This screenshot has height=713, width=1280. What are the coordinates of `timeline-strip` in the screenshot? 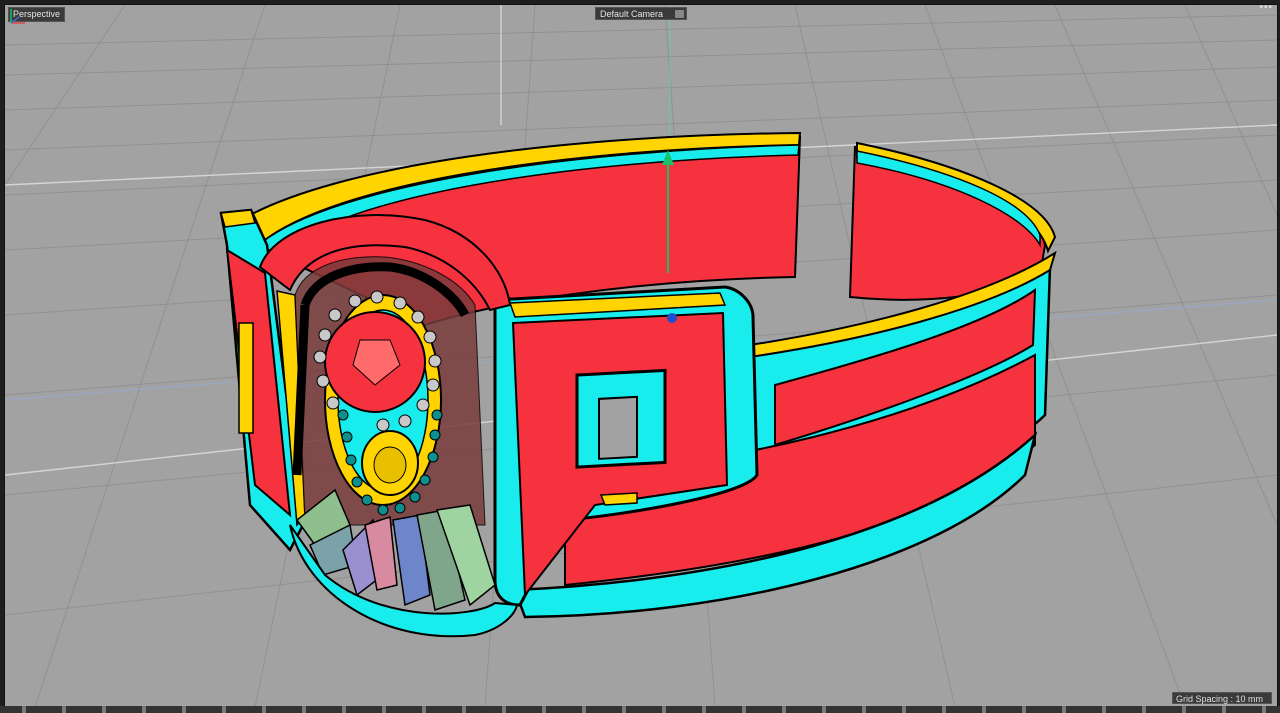 It's located at (640, 709).